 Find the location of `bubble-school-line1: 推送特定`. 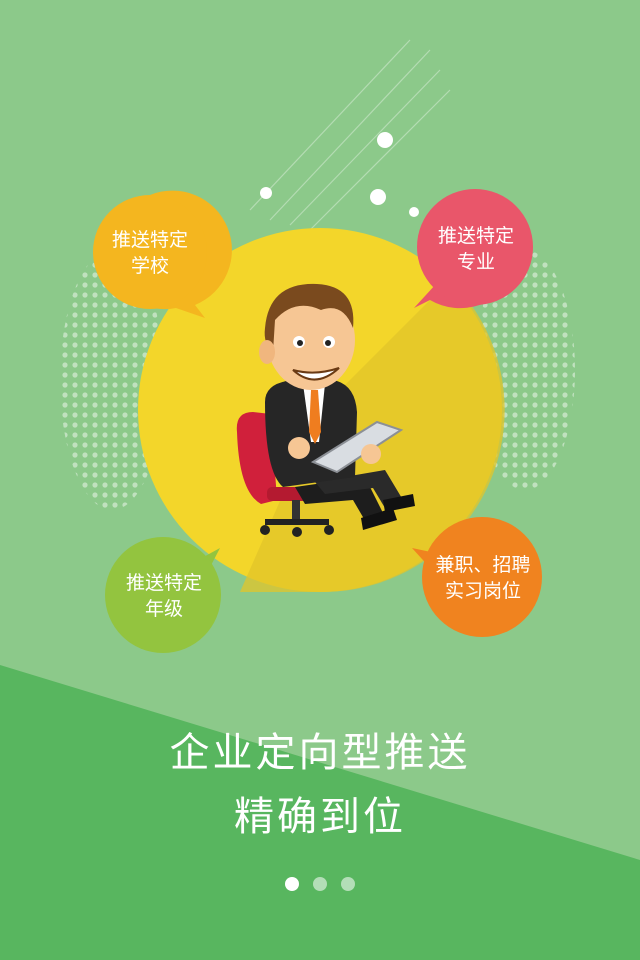

bubble-school-line1: 推送特定 is located at coordinates (149, 240).